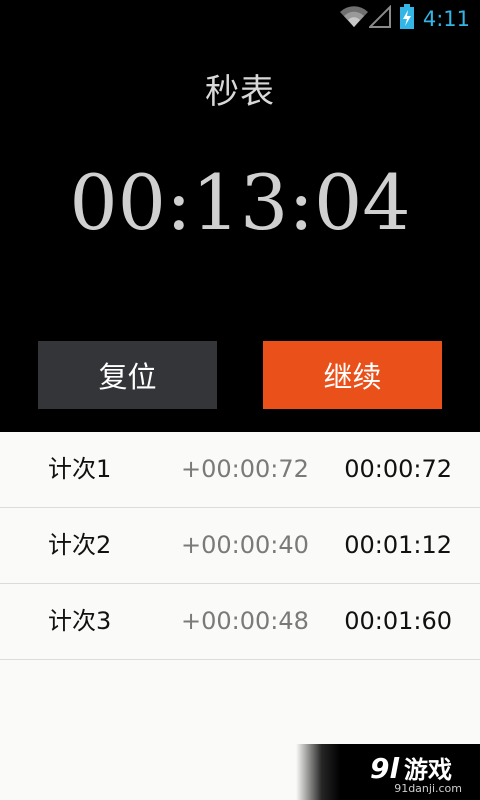 This screenshot has width=480, height=800. Describe the element at coordinates (428, 788) in the screenshot. I see `watermark-url: 91danji.com` at that location.